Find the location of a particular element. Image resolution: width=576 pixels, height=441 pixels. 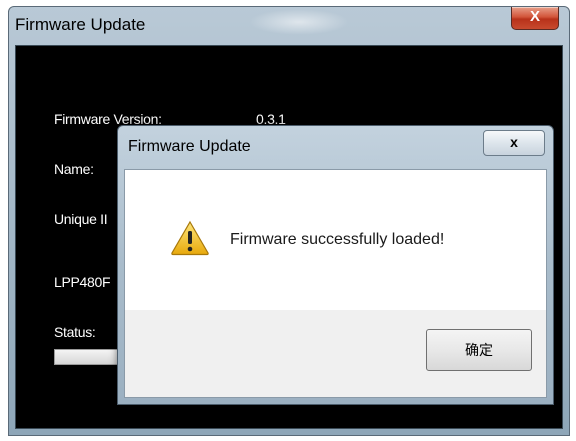

status-label: Status: is located at coordinates (75, 332).